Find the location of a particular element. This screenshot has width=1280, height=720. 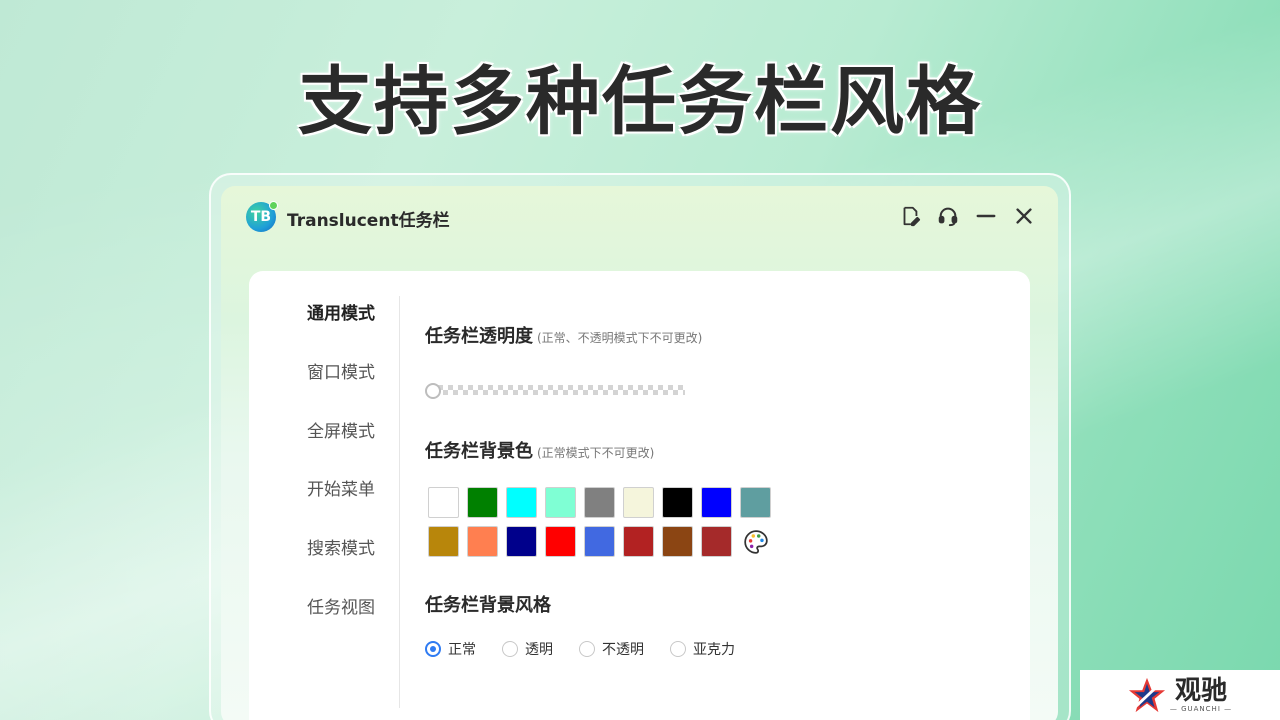

sidebar-item-fullscreen-mode: 全屏模式 is located at coordinates (341, 429).